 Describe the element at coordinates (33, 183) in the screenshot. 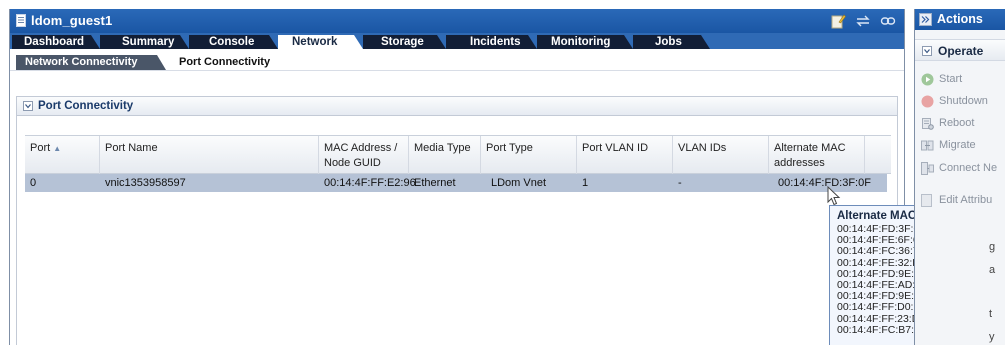

I see `cell-port: 0` at that location.